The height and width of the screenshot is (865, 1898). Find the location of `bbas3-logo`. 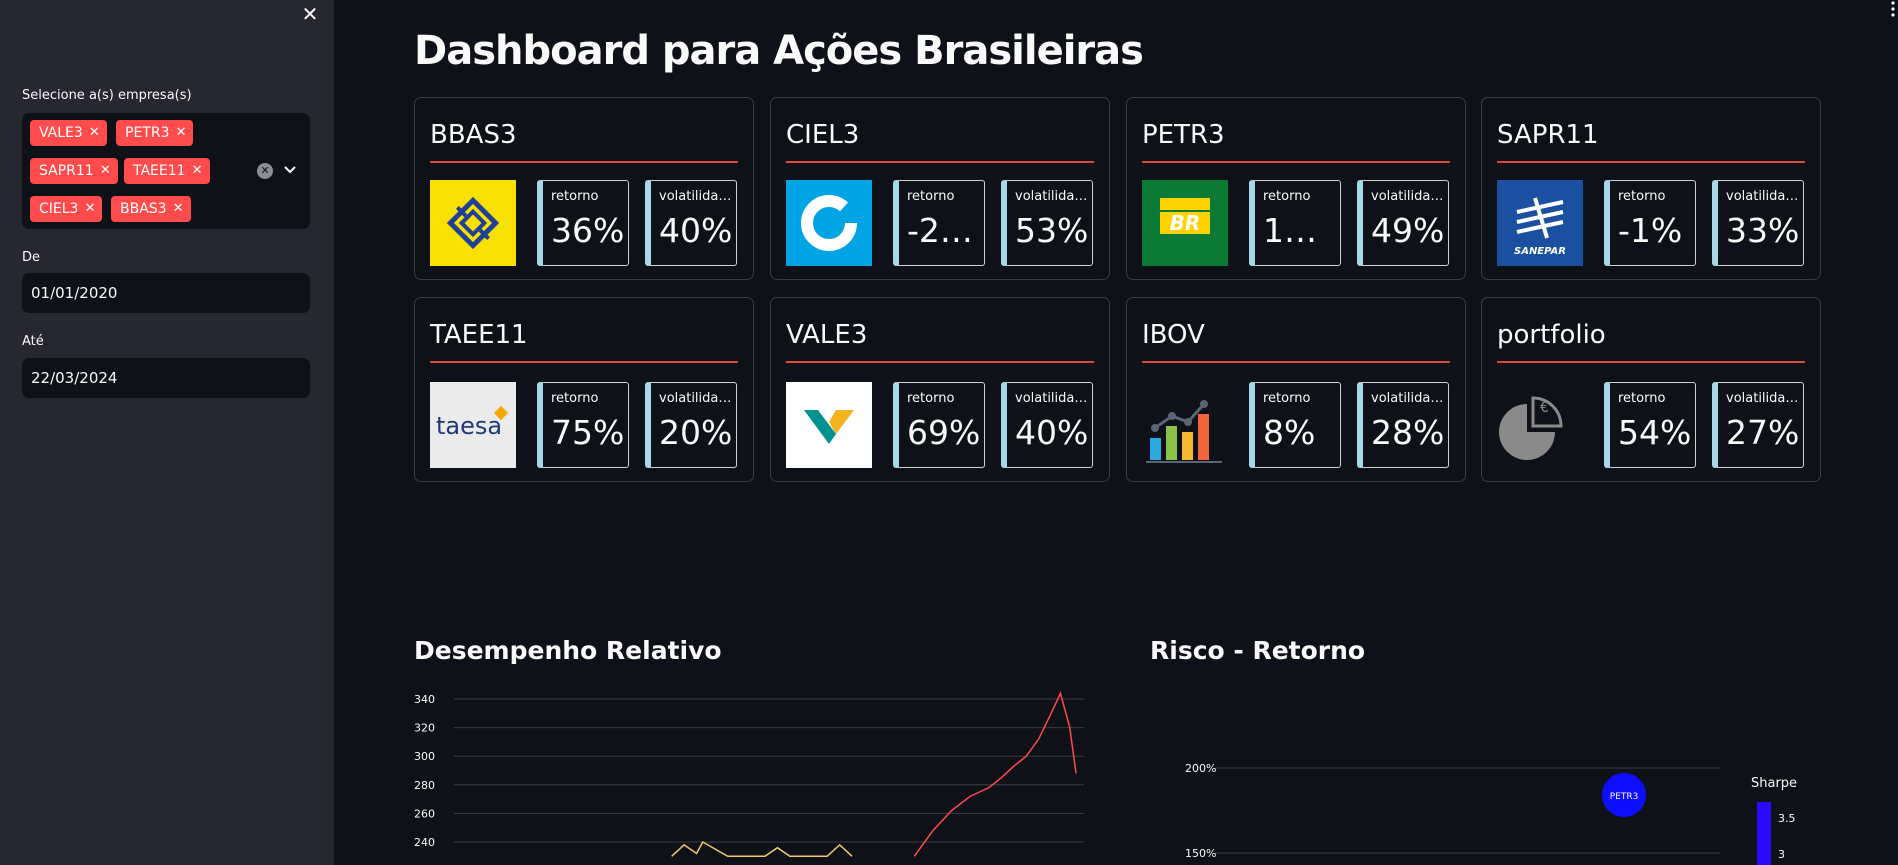

bbas3-logo is located at coordinates (473, 223).